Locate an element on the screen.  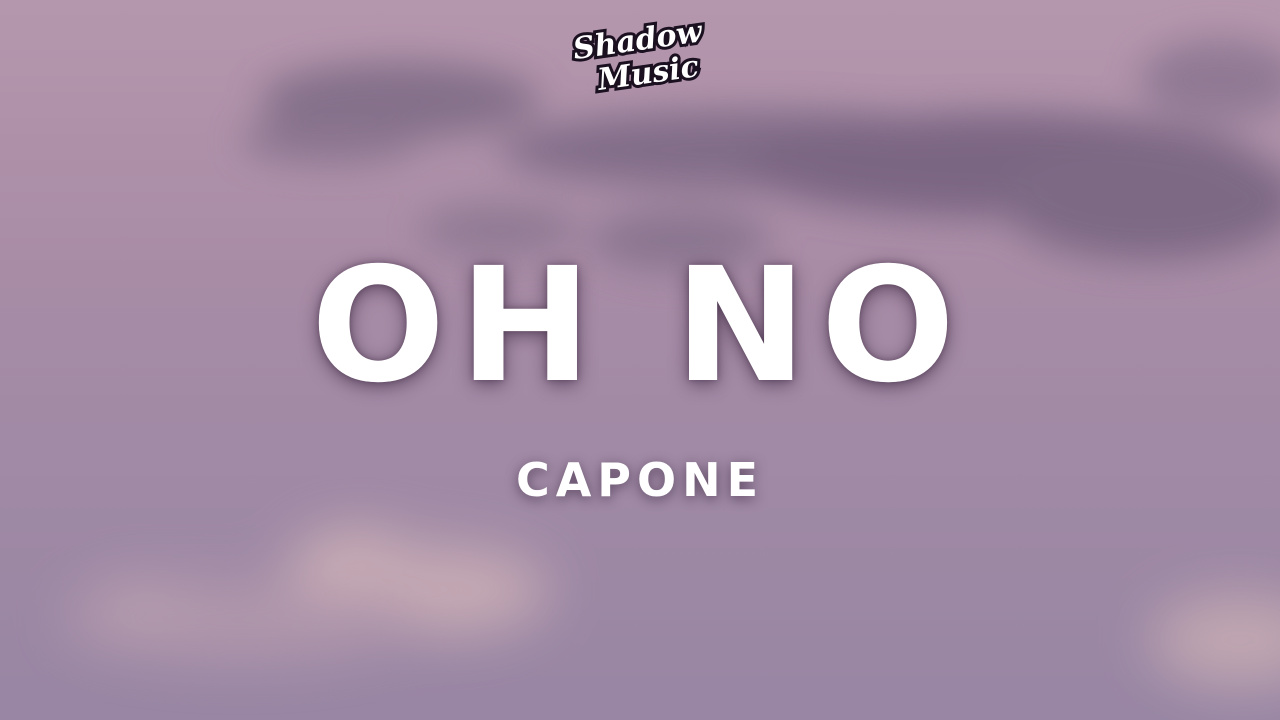
artist-name: CAPONE is located at coordinates (640, 480).